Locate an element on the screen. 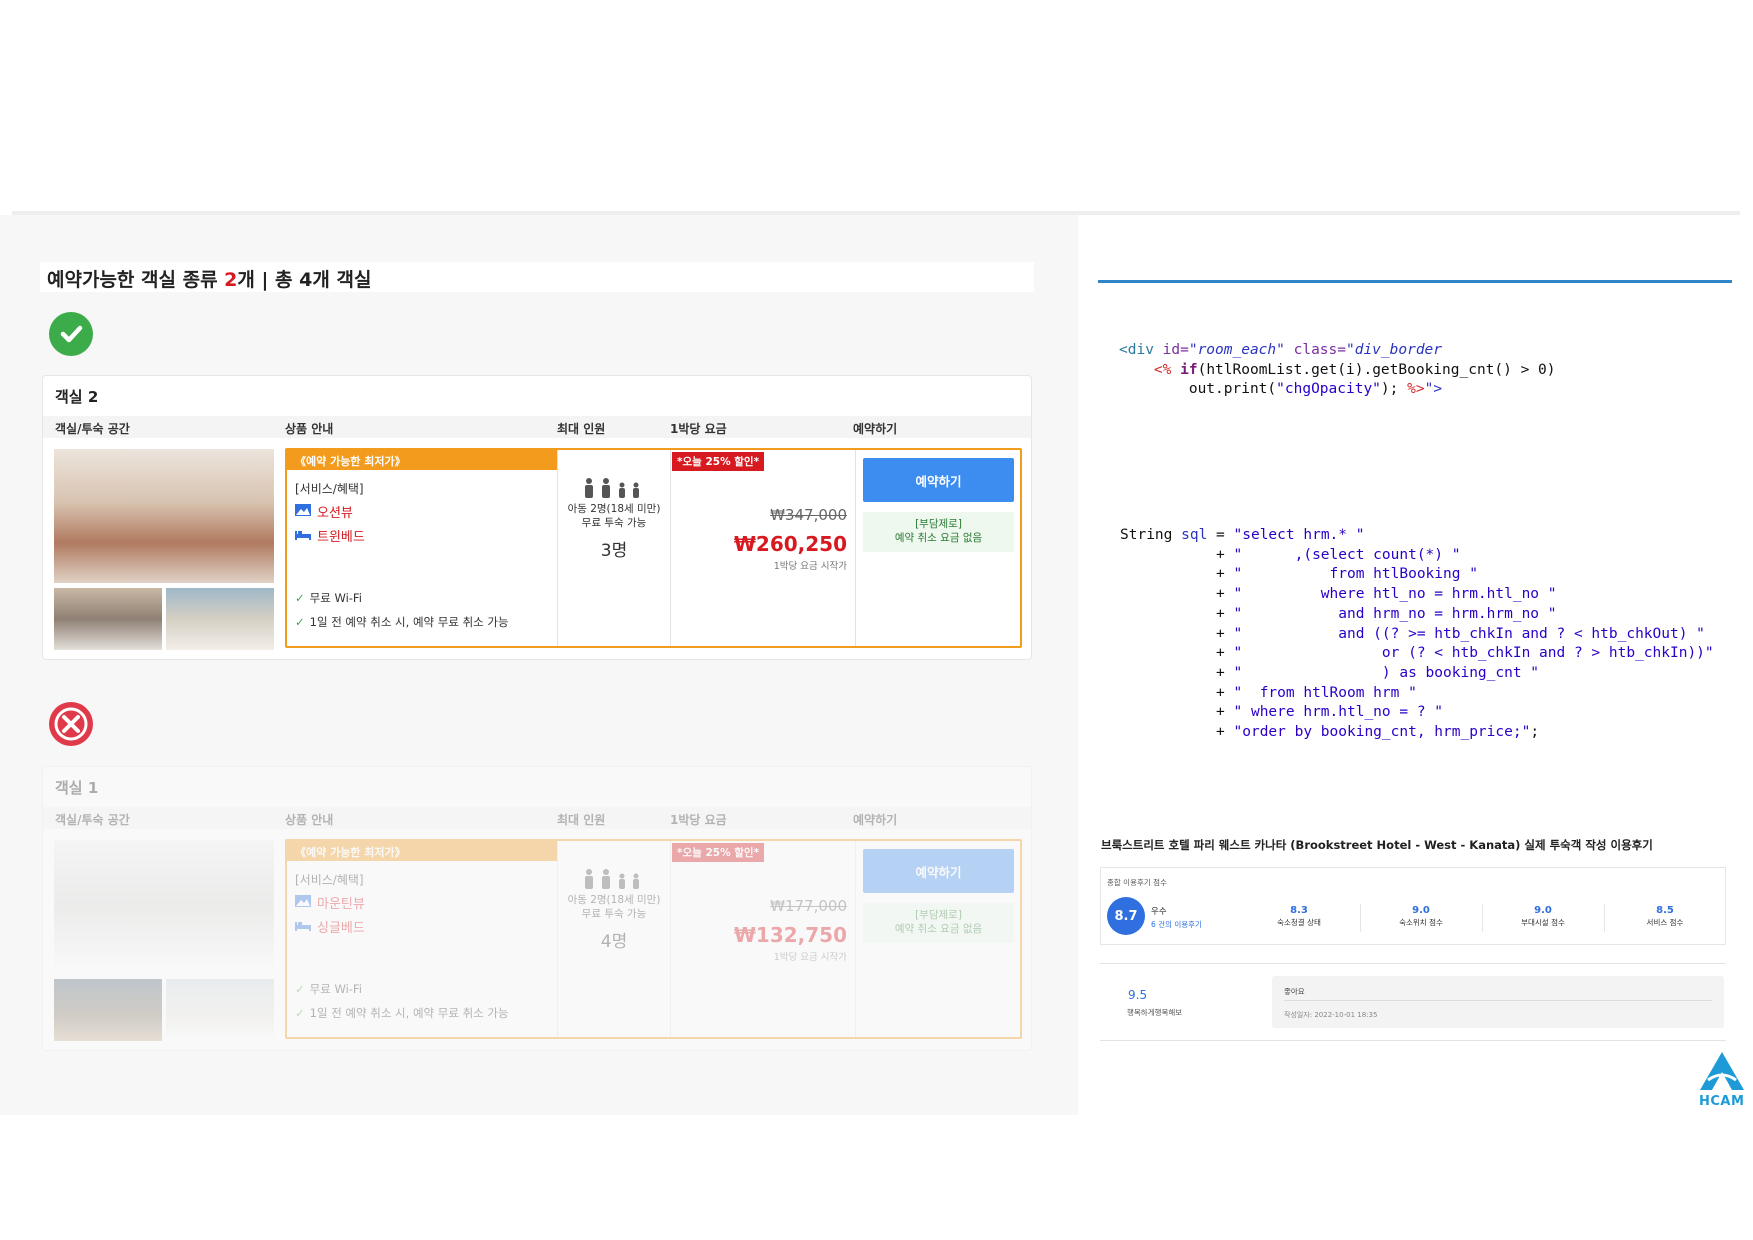  metric-name: 부대시설 점수 is located at coordinates (1543, 922).